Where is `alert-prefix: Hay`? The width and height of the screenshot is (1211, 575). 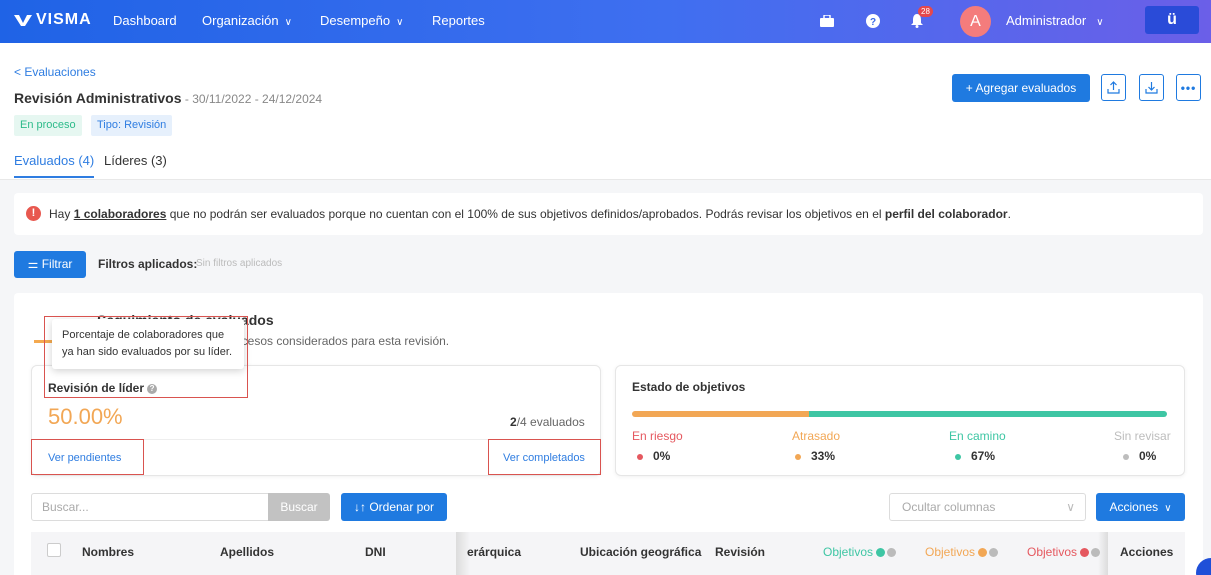 alert-prefix: Hay is located at coordinates (61, 214).